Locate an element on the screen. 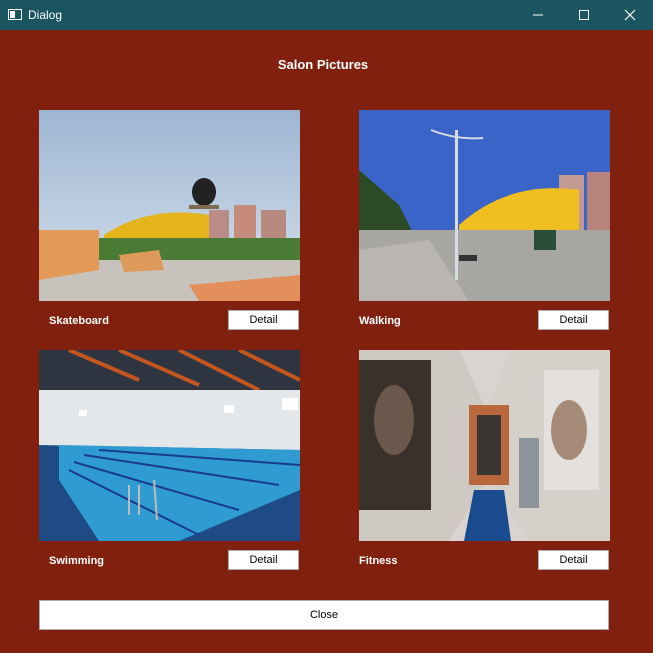 This screenshot has height=653, width=653. minimize-icon is located at coordinates (538, 15).